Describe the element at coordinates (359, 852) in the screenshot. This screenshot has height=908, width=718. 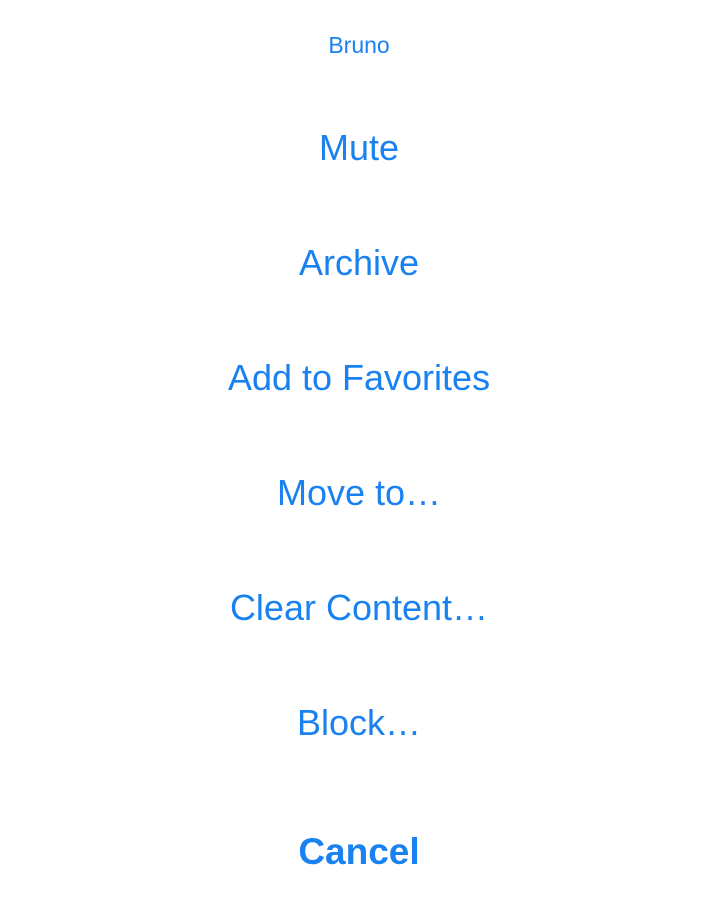
I see `cancel-button: Cancel` at that location.